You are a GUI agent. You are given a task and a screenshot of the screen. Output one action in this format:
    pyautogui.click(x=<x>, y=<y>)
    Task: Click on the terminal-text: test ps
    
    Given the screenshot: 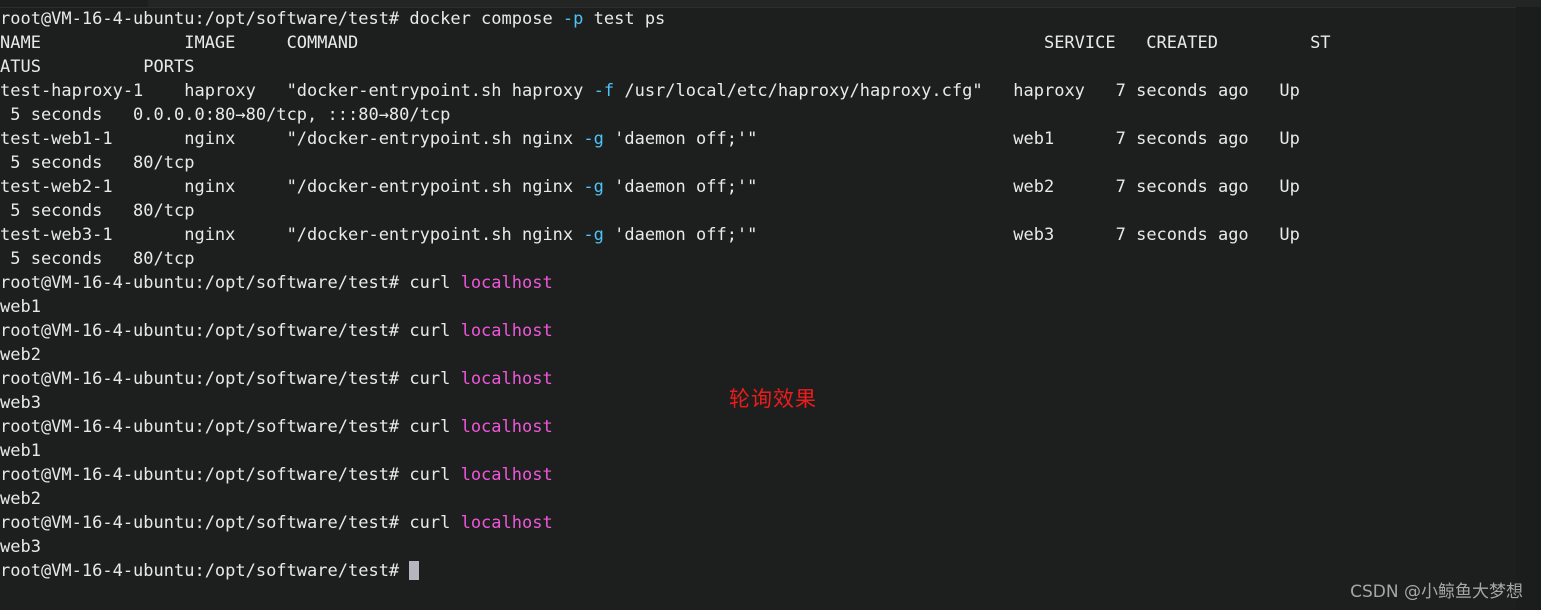 What is the action you would take?
    pyautogui.click(x=624, y=19)
    